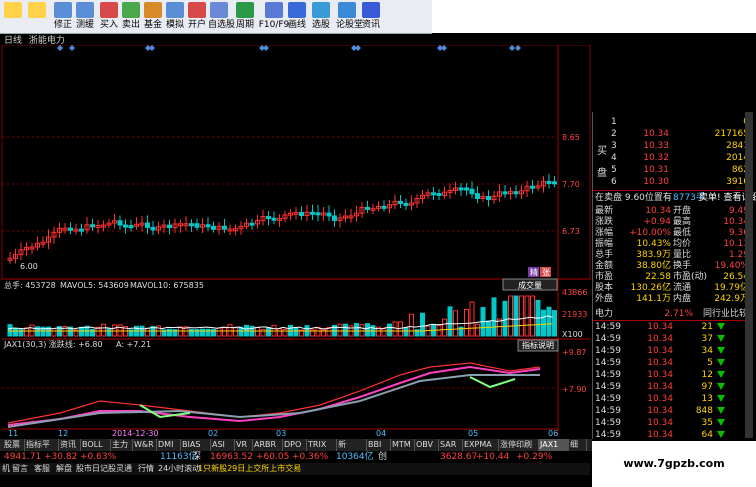 Image resolution: width=756 pixels, height=487 pixels. I want to click on toolbar-button-9: 自选股, so click(221, 16).